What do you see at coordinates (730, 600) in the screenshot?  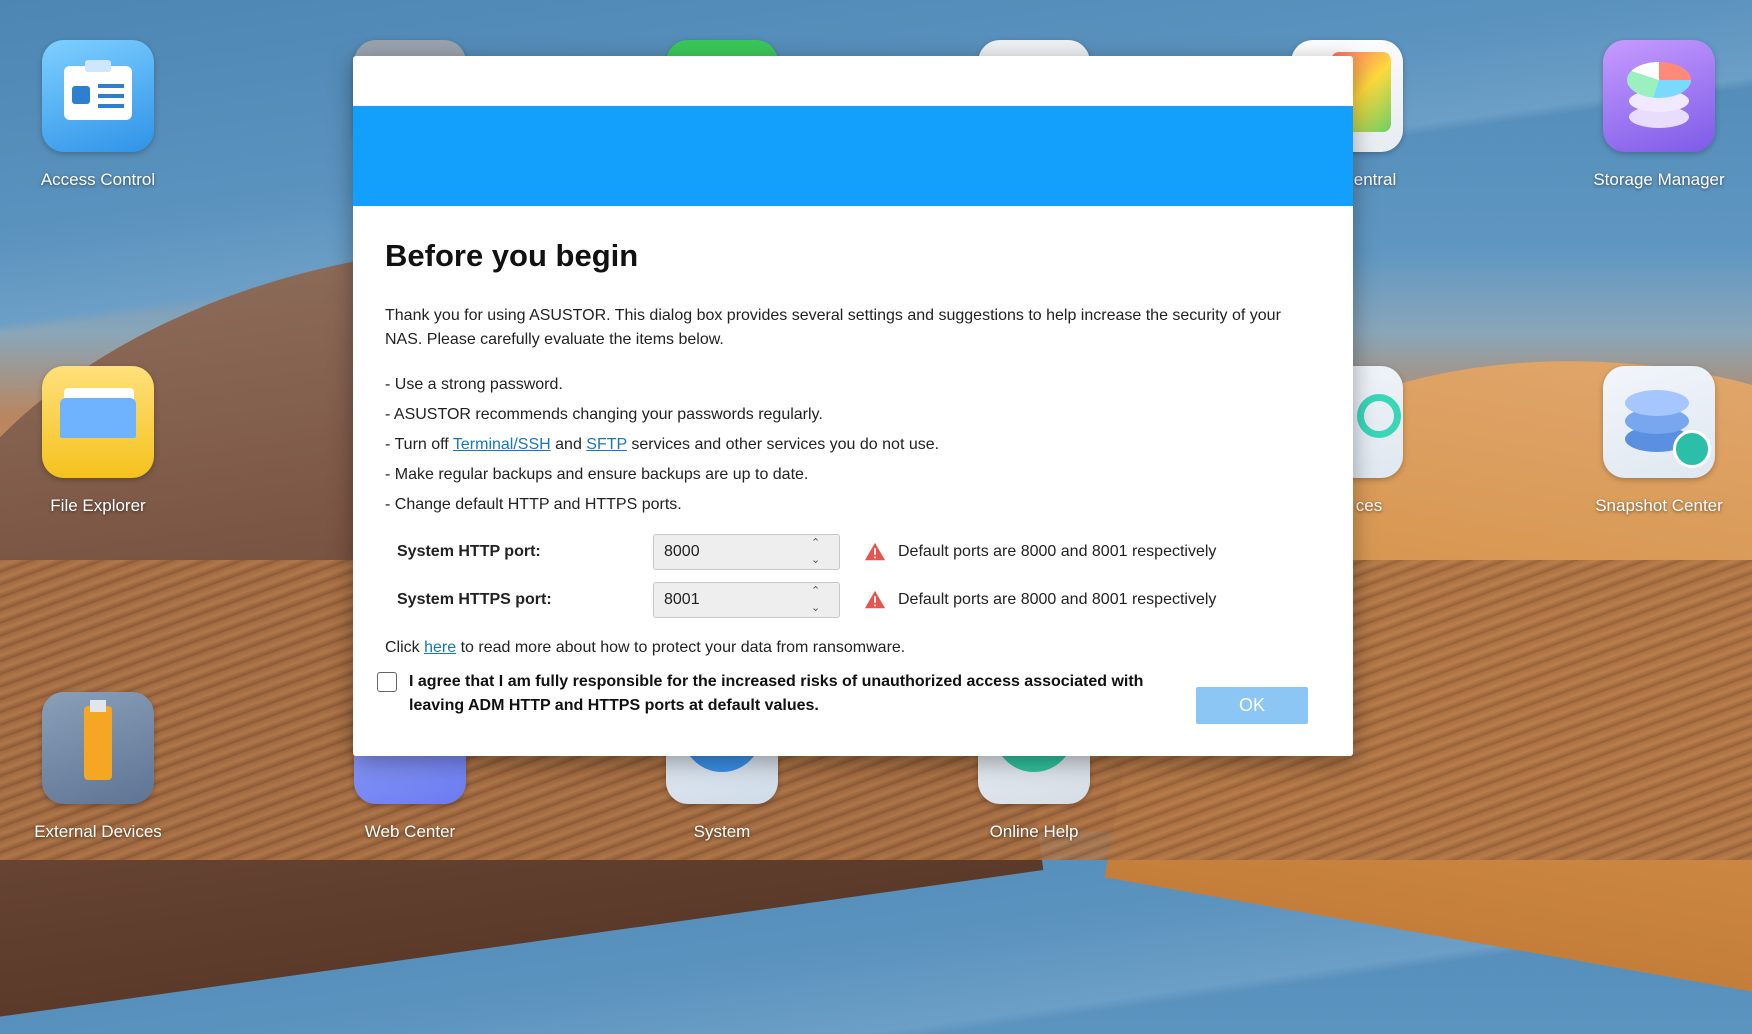 I see `https-port-input` at bounding box center [730, 600].